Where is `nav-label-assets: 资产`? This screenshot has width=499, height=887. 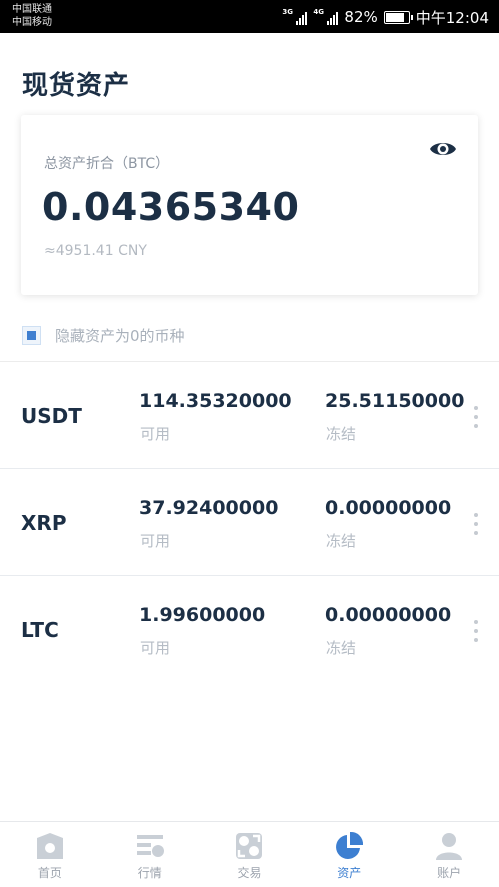
nav-label-assets: 资产 is located at coordinates (349, 873).